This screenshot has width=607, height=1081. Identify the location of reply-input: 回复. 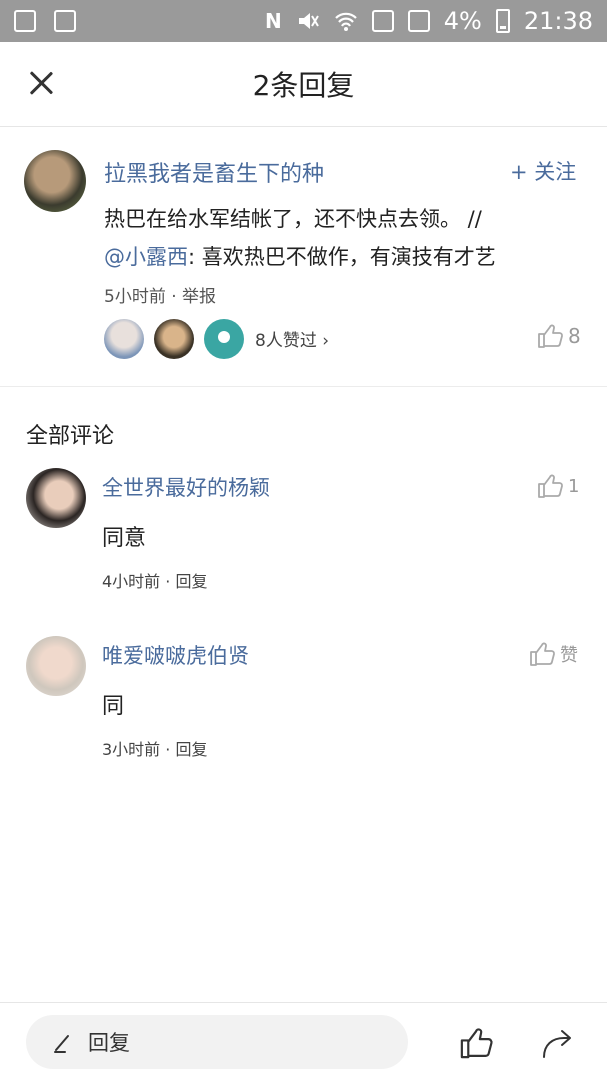
(217, 1042).